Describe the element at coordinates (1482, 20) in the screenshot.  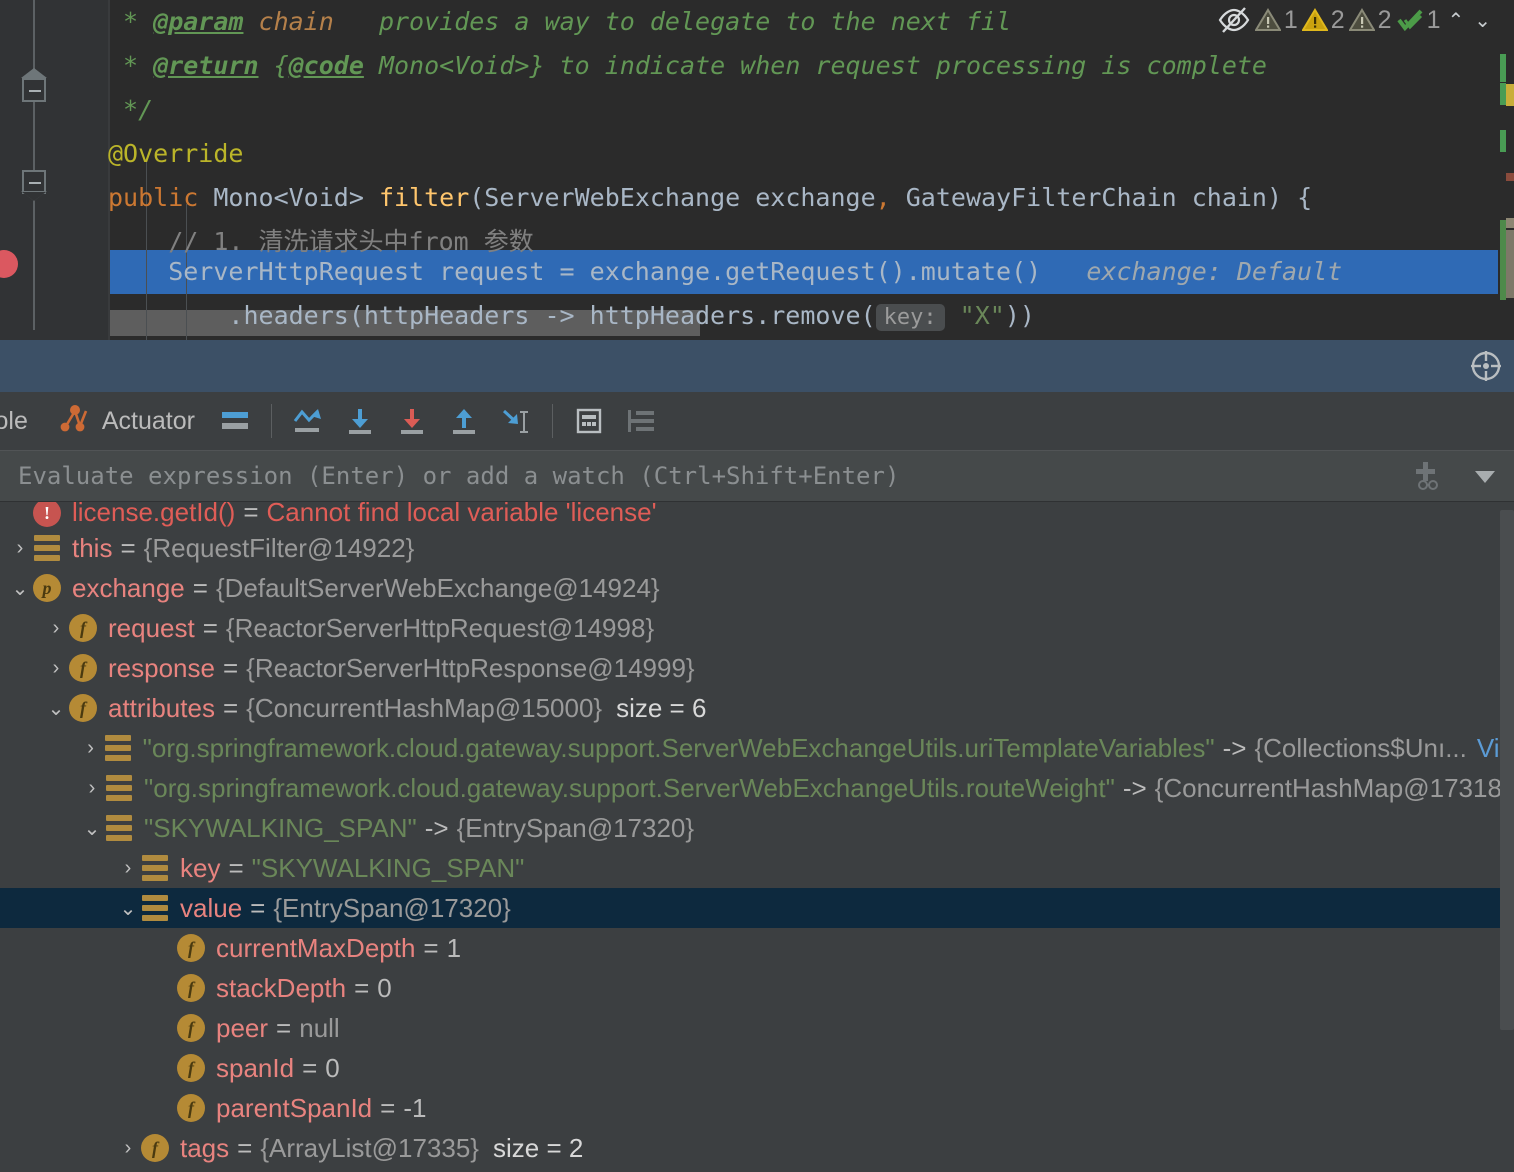
I see `next-problem-button: ⌄` at that location.